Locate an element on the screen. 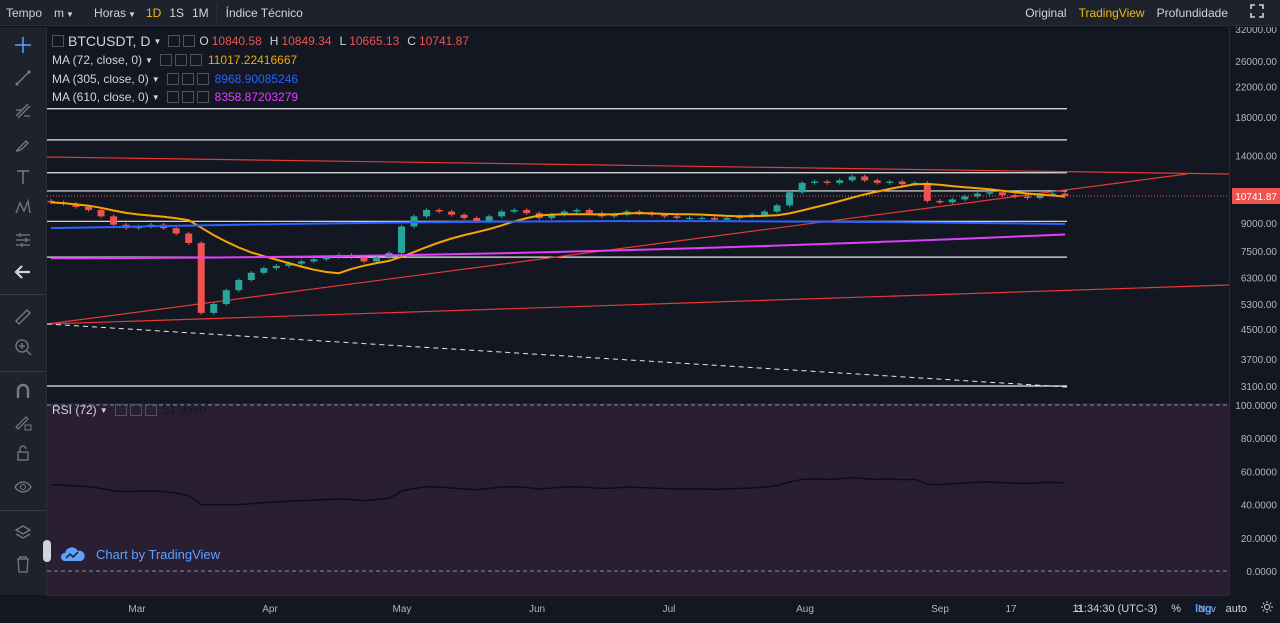  trendline-icon is located at coordinates (23, 78).